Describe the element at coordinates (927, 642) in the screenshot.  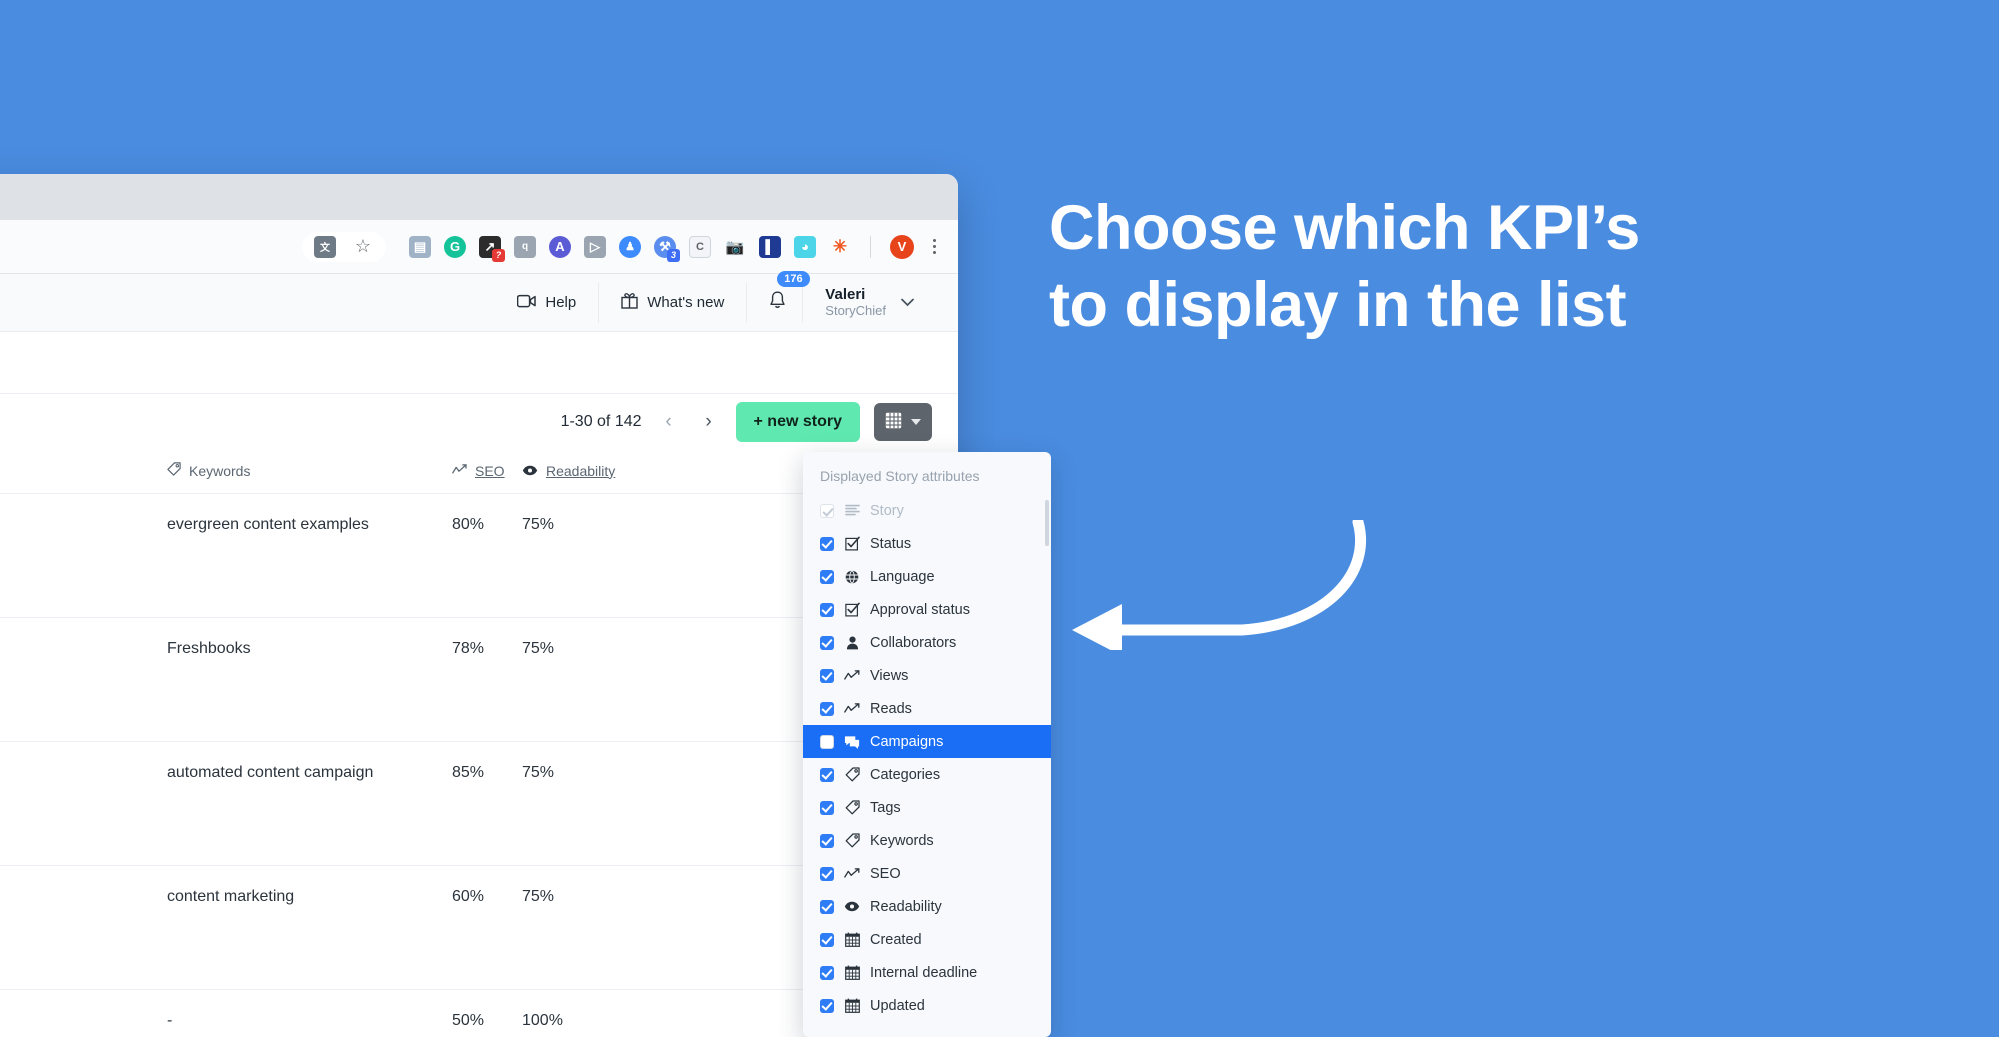
I see `dropdown-item-collaborators: Collaborators` at that location.